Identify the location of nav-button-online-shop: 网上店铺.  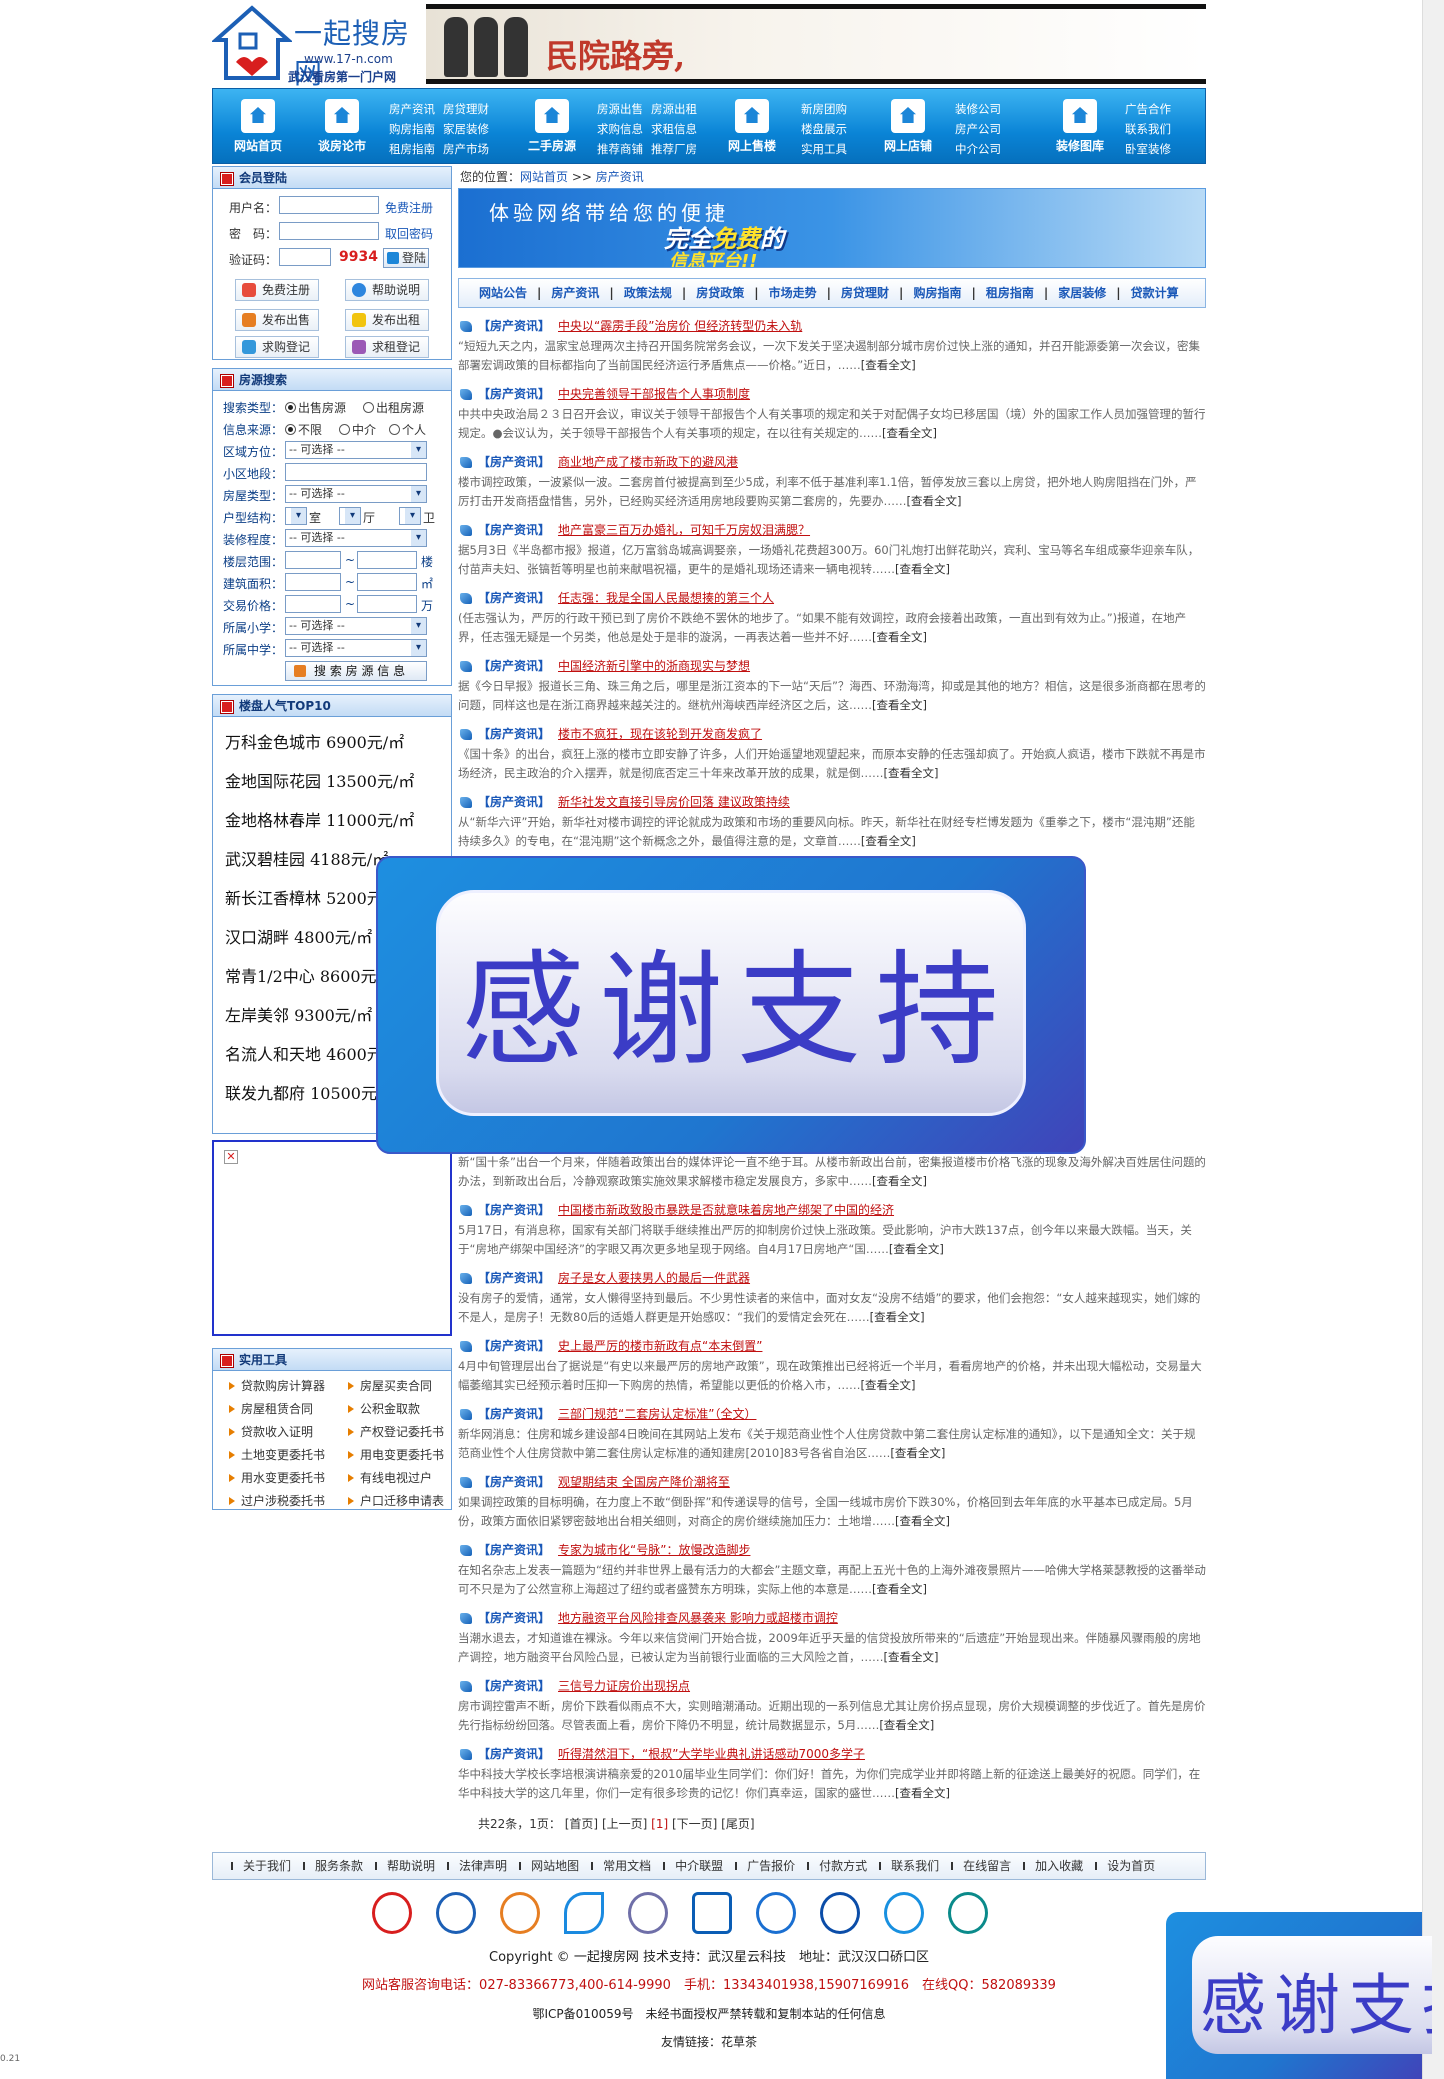
(908, 128).